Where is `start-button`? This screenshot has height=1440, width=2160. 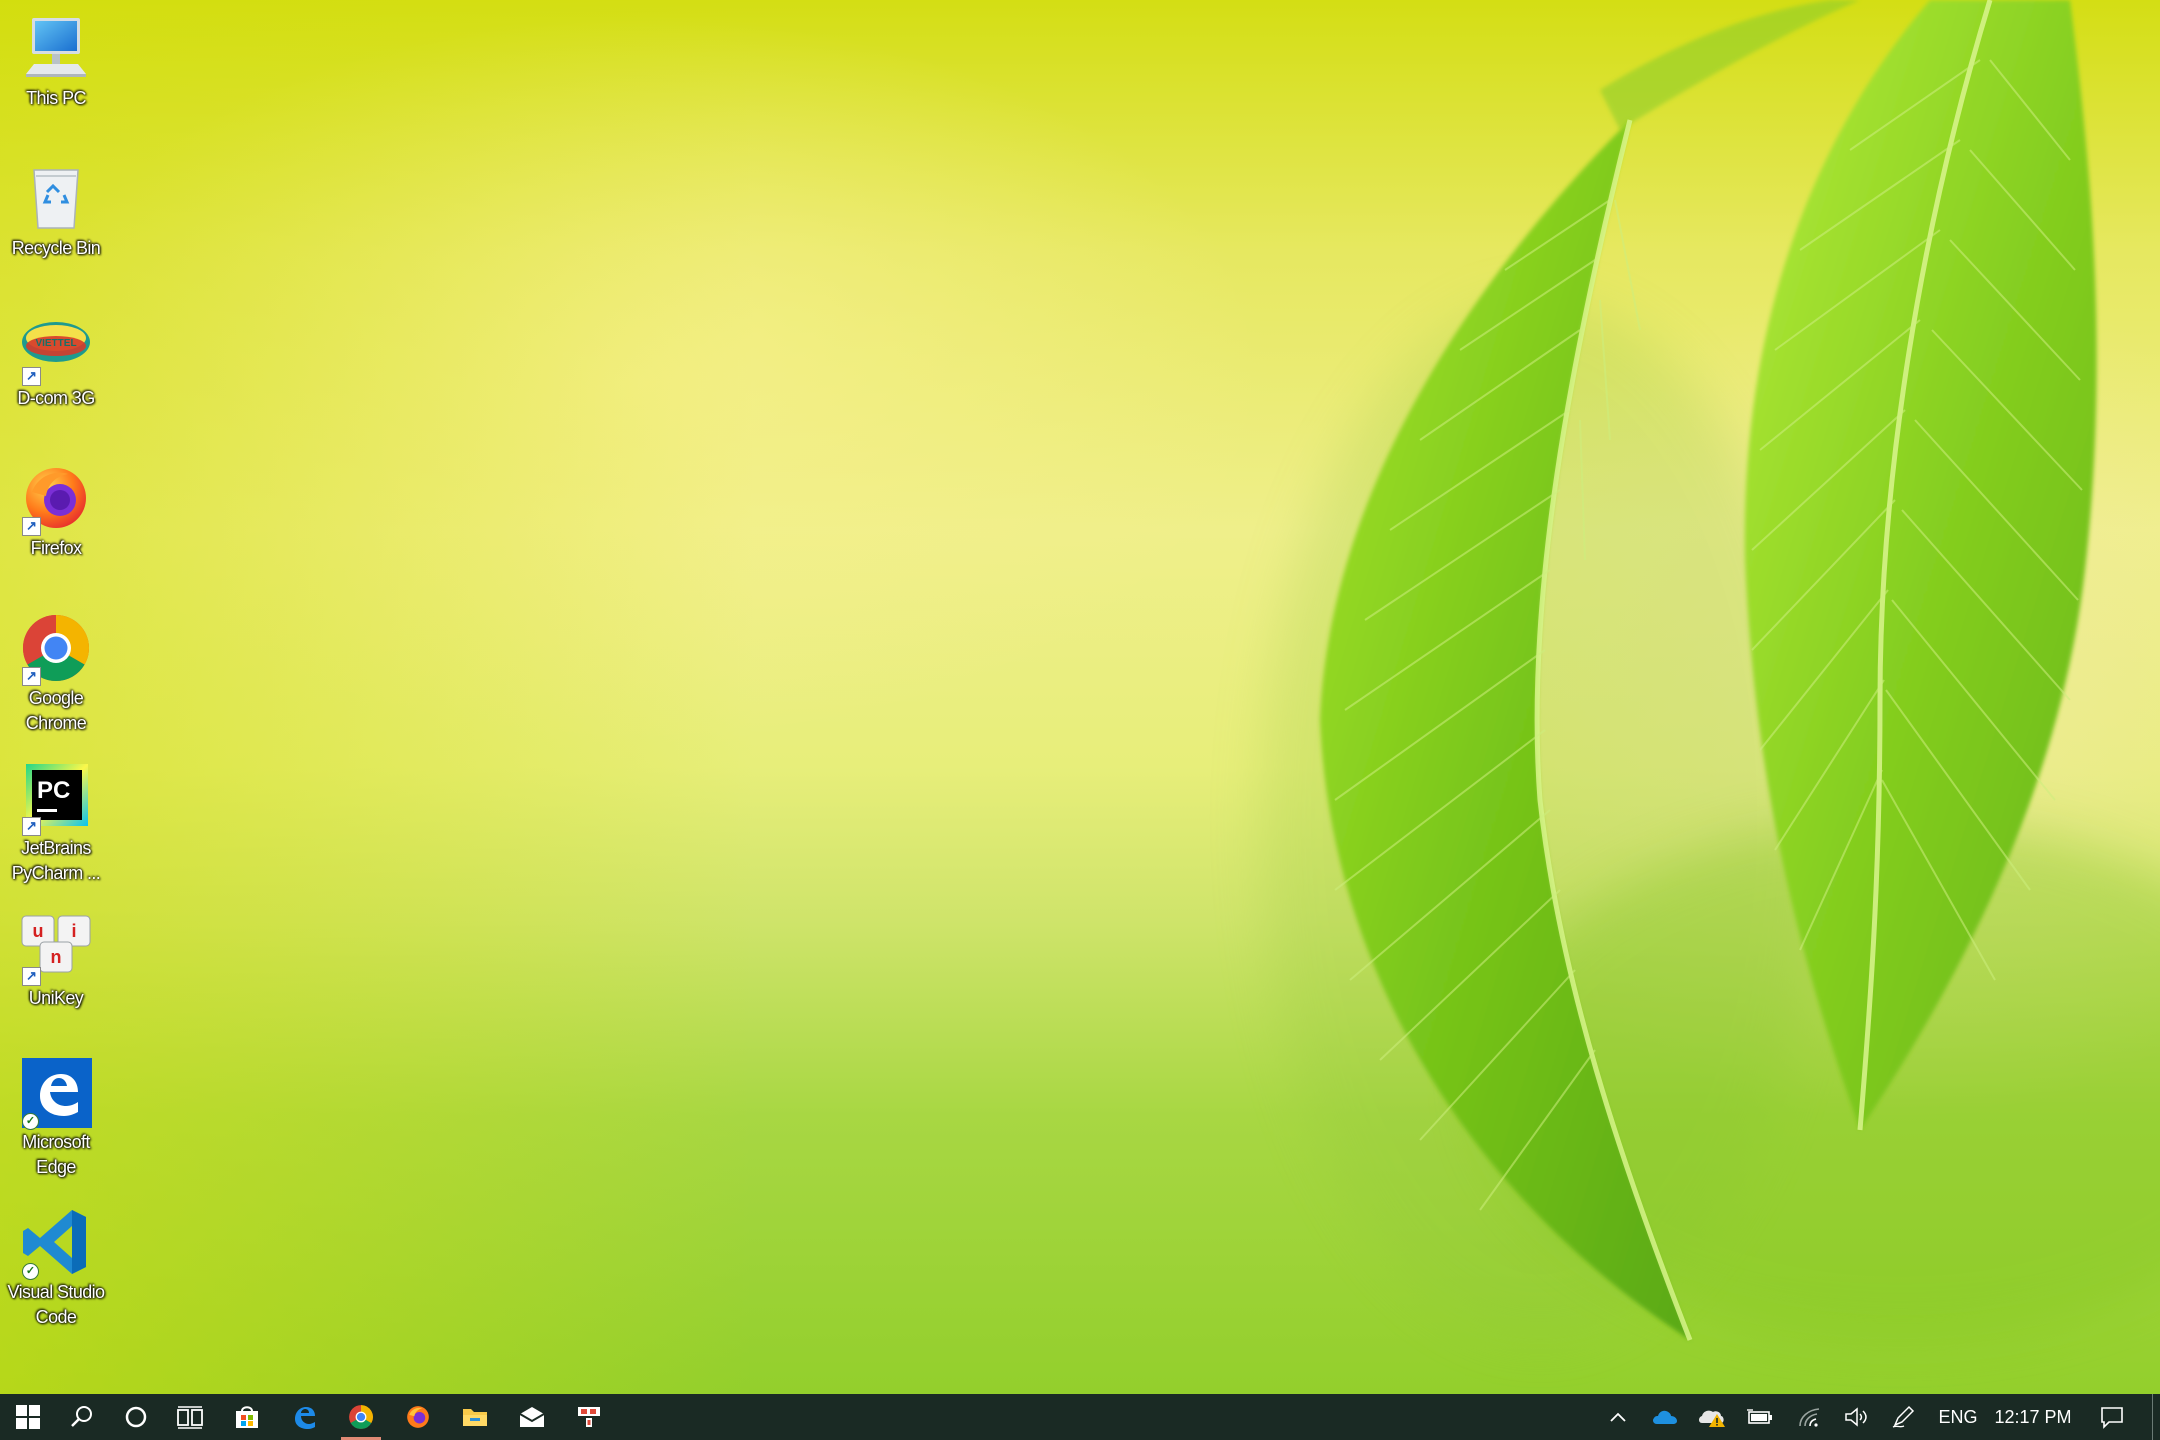 start-button is located at coordinates (28, 1417).